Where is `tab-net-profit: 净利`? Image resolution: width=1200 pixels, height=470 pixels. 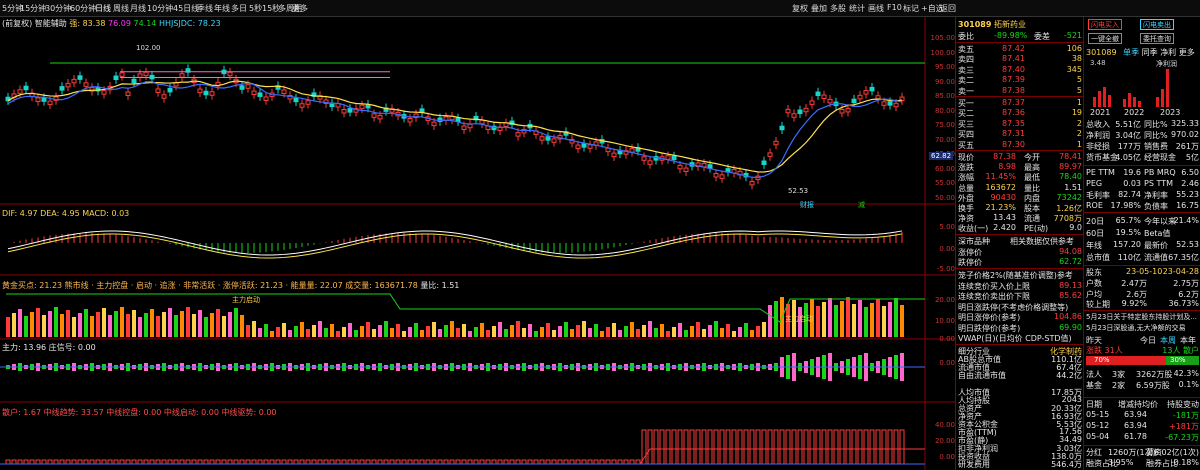
tab-net-profit: 净利 is located at coordinates (1168, 52).